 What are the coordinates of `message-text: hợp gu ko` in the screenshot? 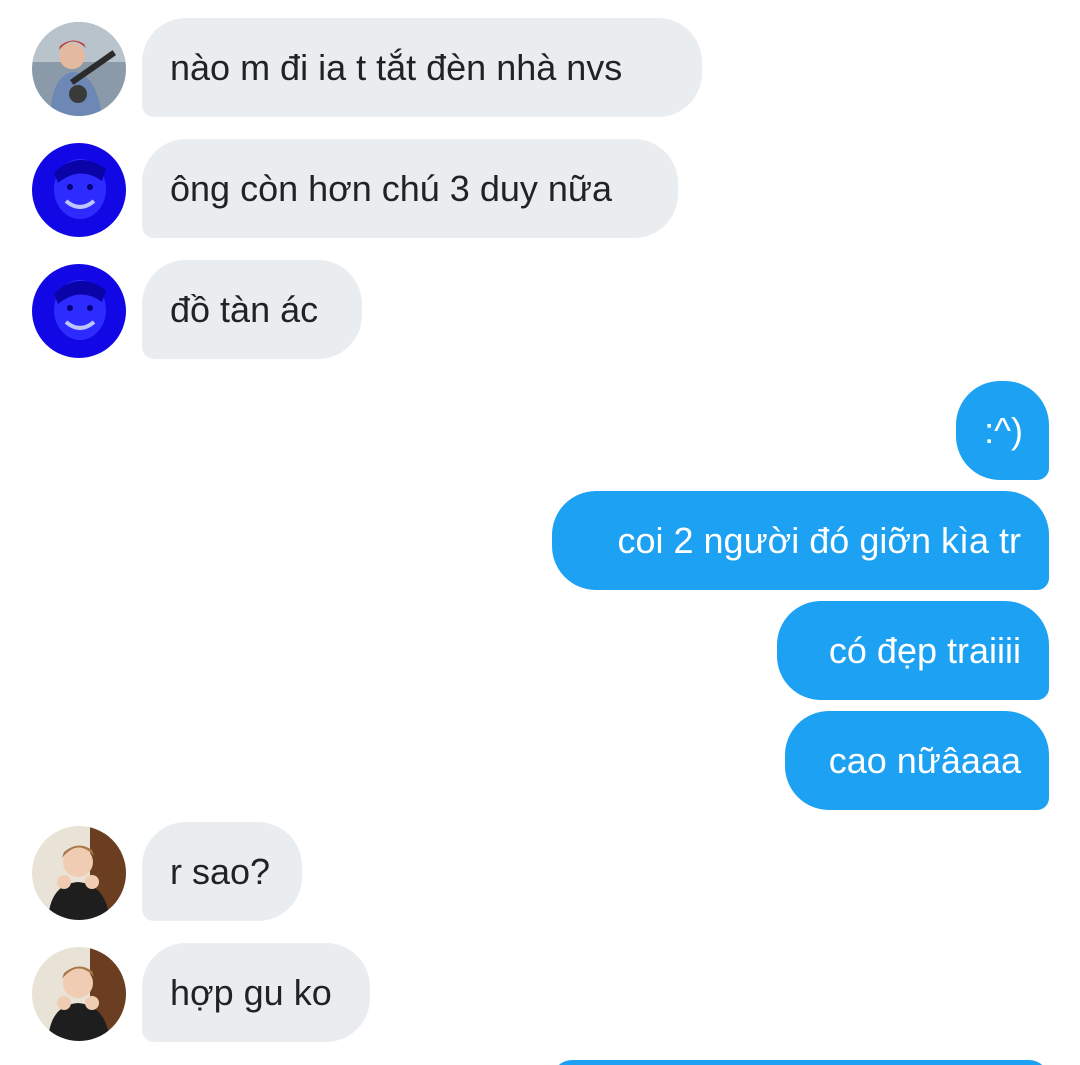 It's located at (251, 992).